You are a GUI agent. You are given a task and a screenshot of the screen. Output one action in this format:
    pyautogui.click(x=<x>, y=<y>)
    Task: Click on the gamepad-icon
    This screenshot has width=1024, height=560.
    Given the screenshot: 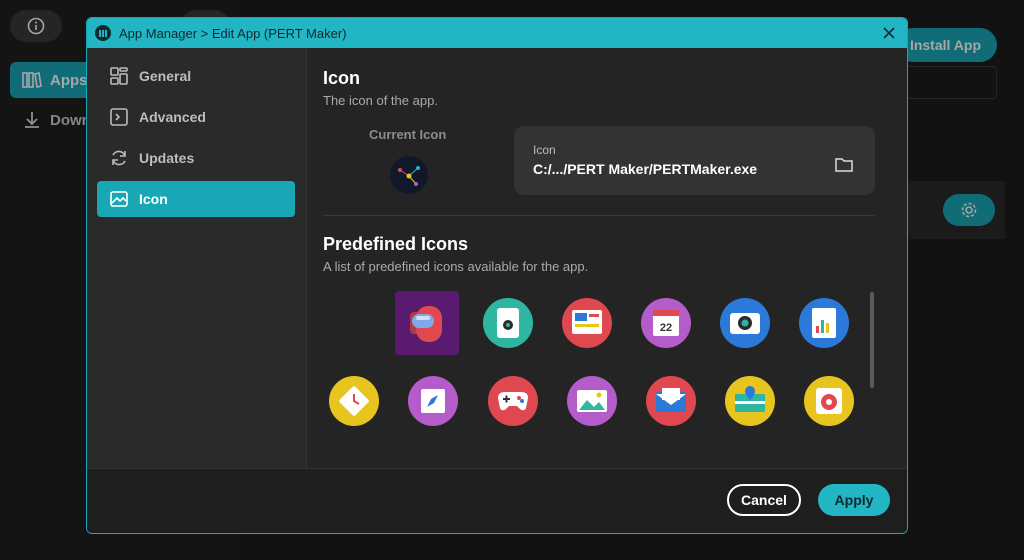 What is the action you would take?
    pyautogui.click(x=513, y=401)
    